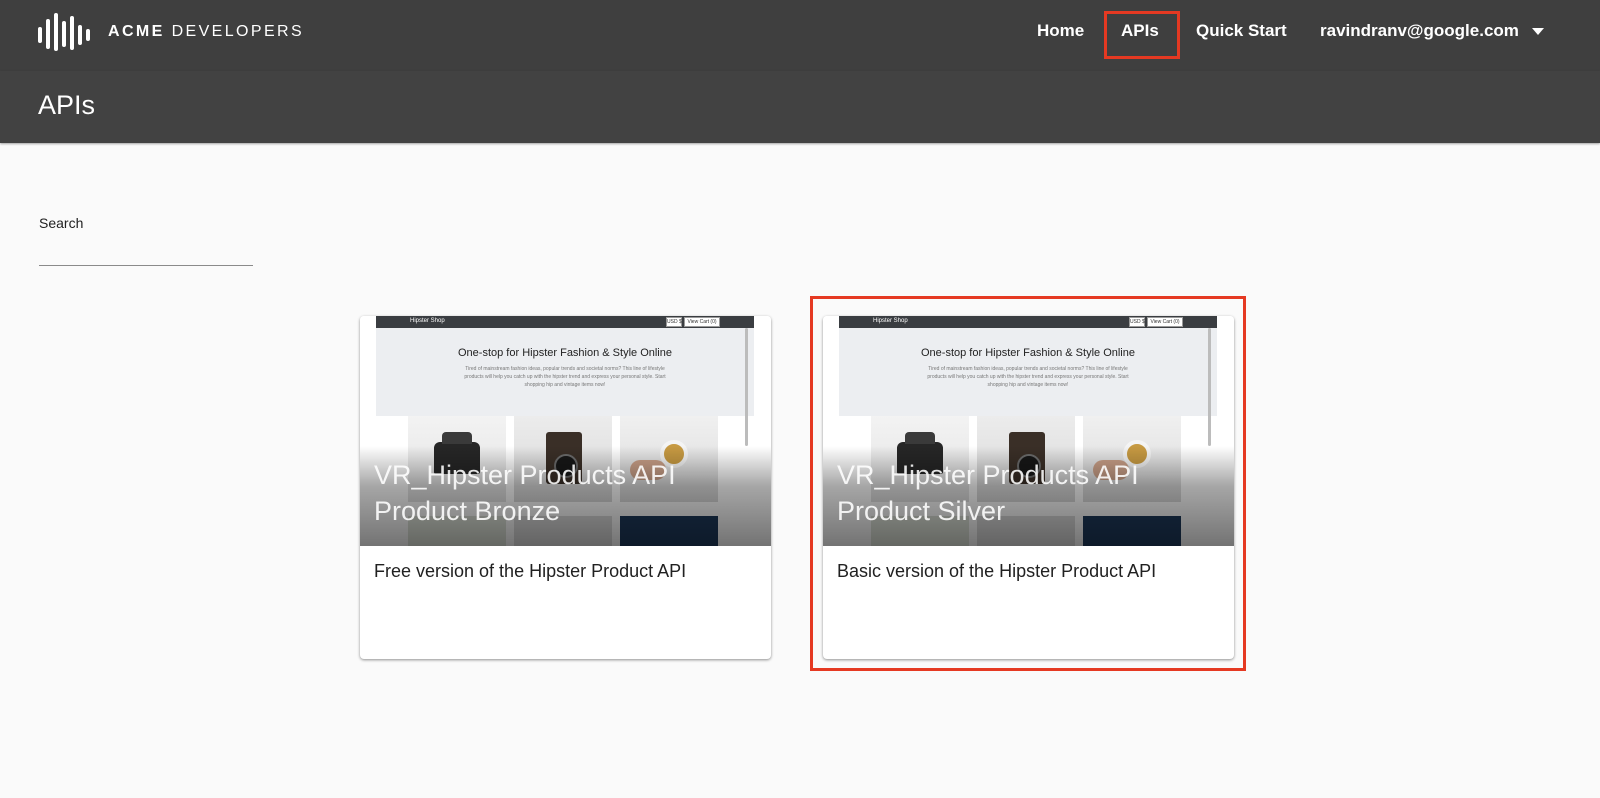 The height and width of the screenshot is (798, 1600). What do you see at coordinates (1140, 31) in the screenshot?
I see `nav-apis-link: APIs` at bounding box center [1140, 31].